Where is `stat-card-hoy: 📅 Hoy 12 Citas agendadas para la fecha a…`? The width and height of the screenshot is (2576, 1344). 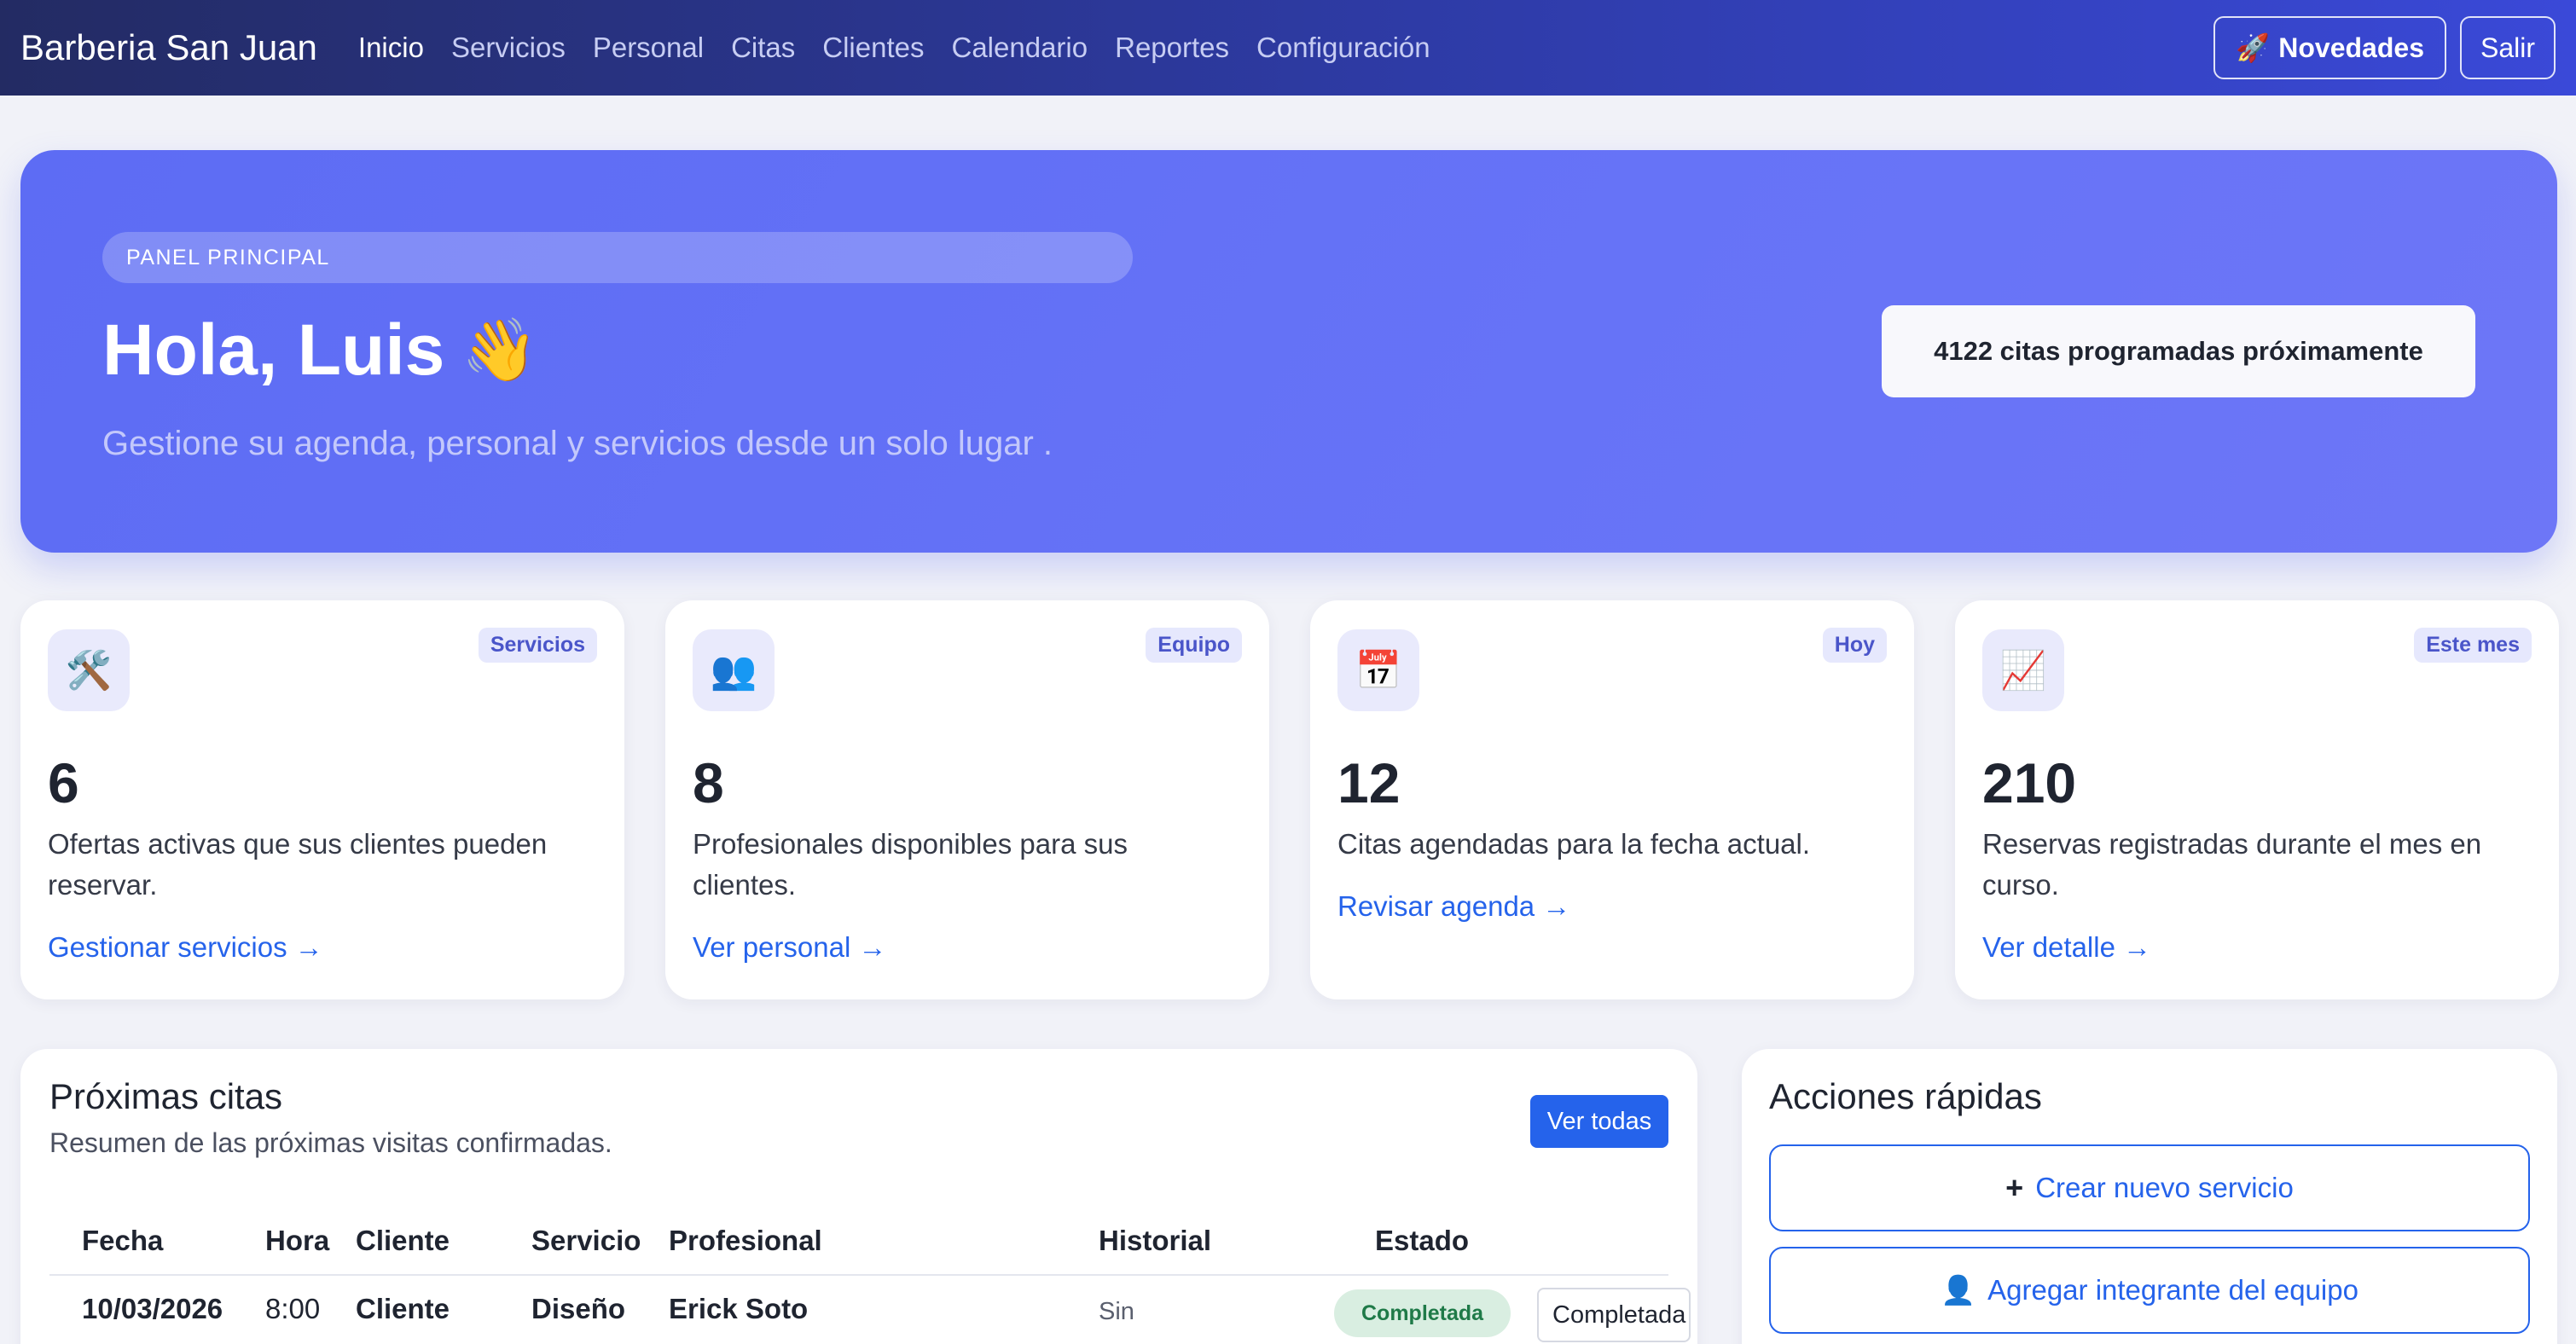
stat-card-hoy: 📅 Hoy 12 Citas agendadas para la fecha a… is located at coordinates (1612, 800).